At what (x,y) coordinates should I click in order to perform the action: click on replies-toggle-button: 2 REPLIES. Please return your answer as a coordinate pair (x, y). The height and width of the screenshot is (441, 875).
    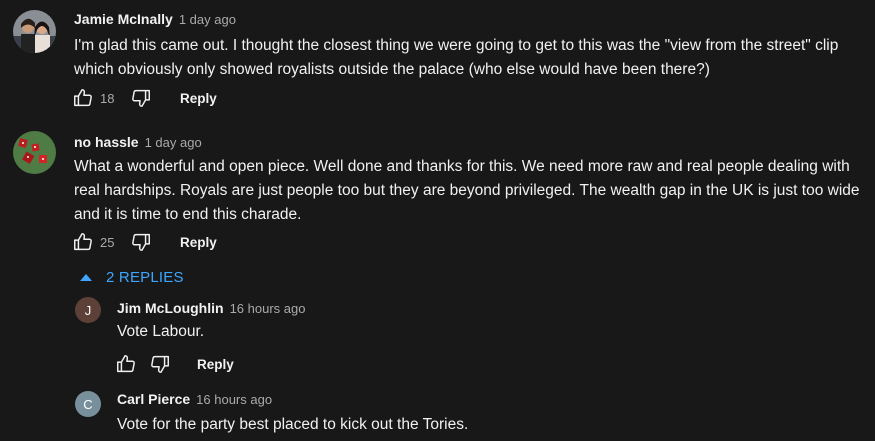
    Looking at the image, I should click on (132, 277).